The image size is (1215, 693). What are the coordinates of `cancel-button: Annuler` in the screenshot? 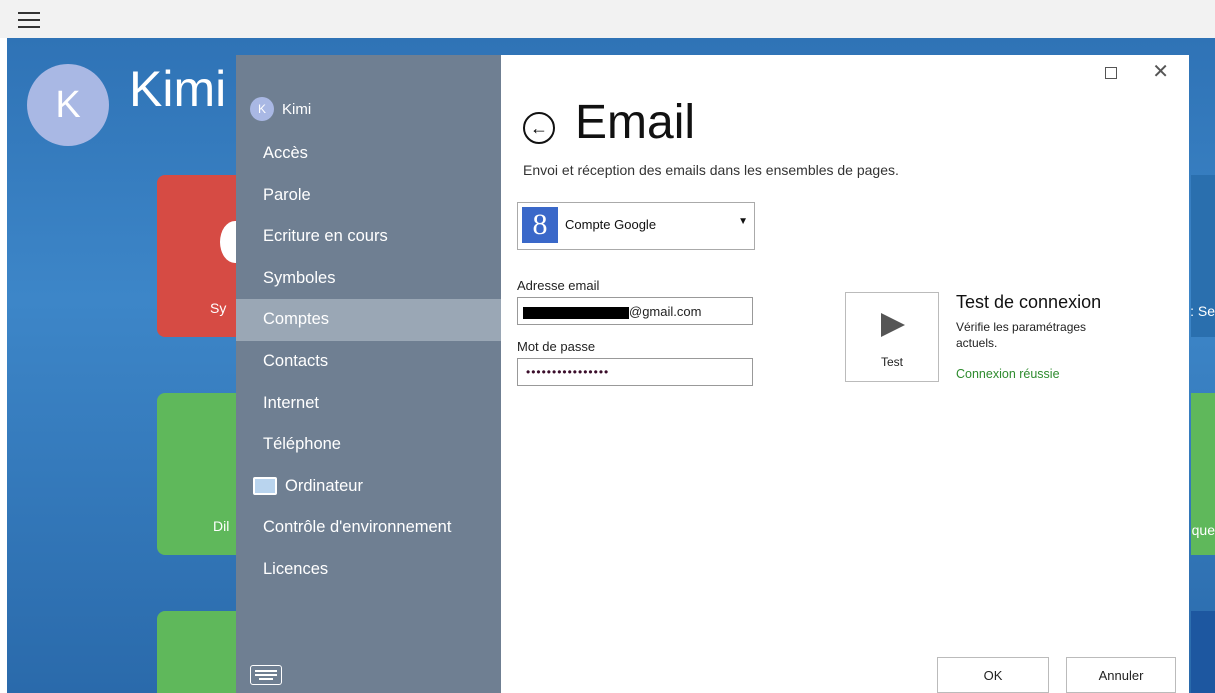 It's located at (1121, 675).